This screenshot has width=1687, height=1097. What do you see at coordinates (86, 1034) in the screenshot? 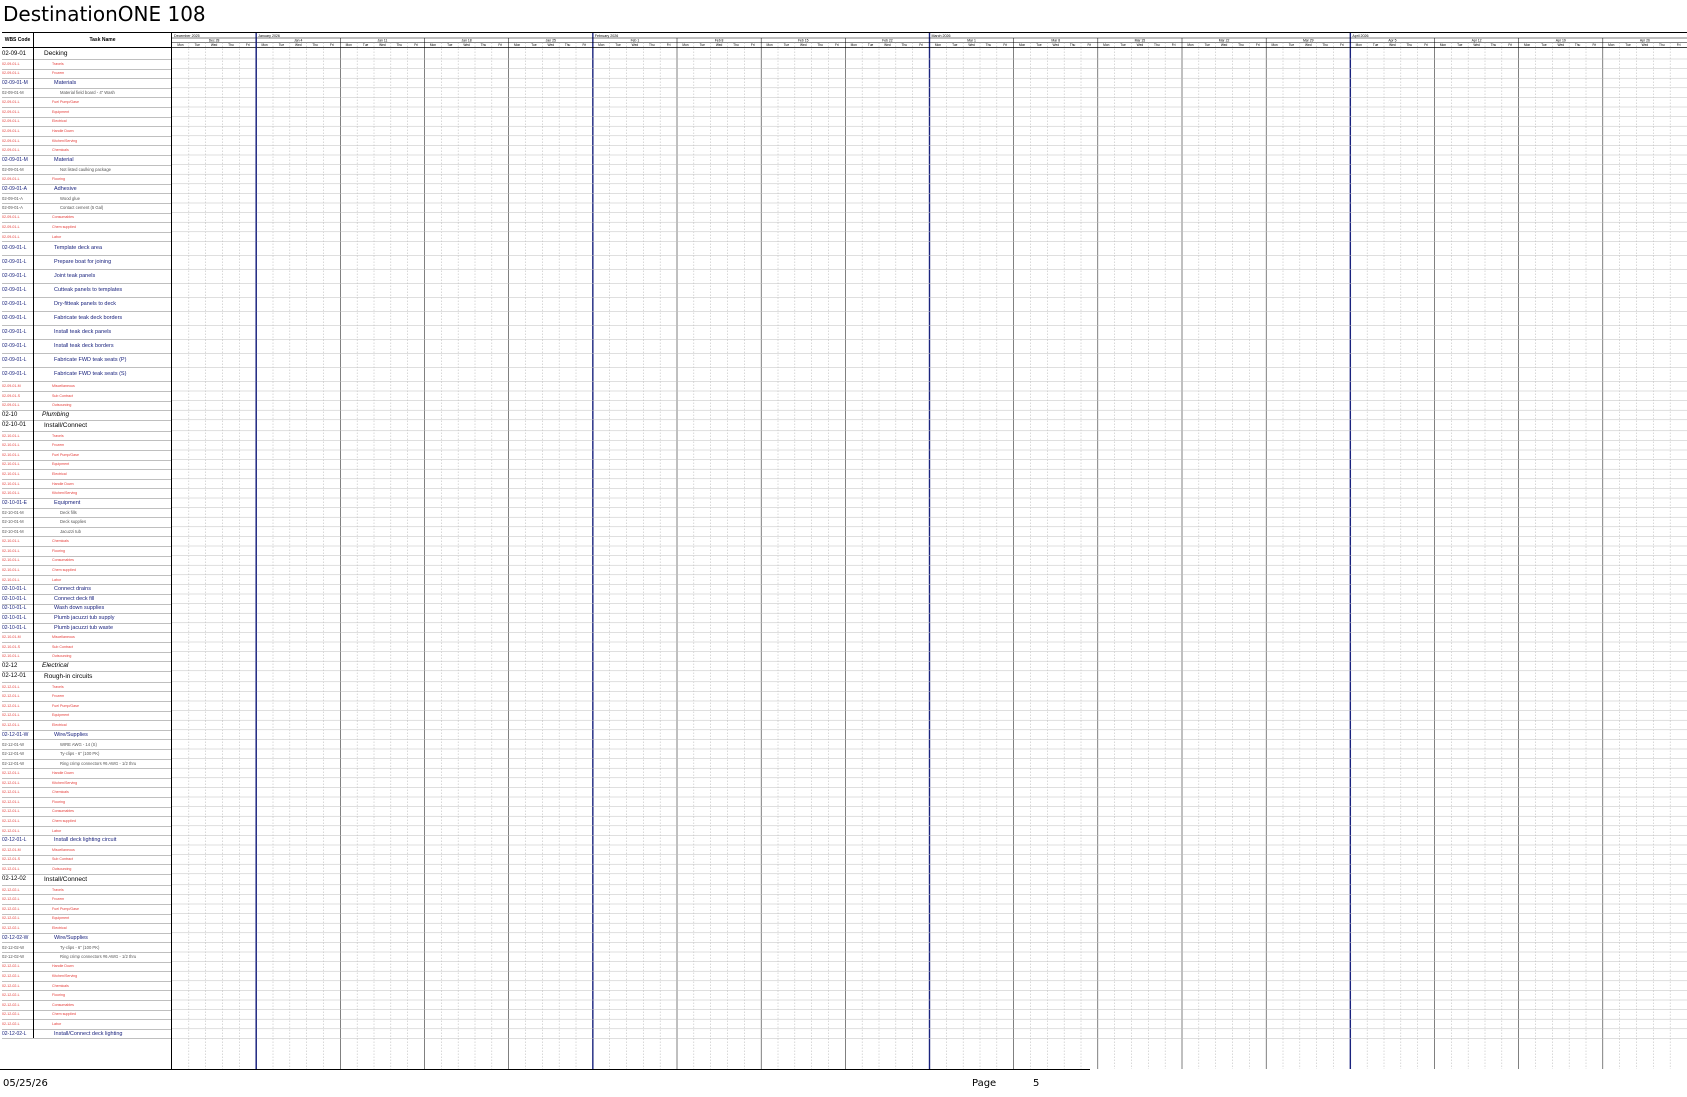
I see `task-row: 02-12-02-L Install/Connect deck lighting` at bounding box center [86, 1034].